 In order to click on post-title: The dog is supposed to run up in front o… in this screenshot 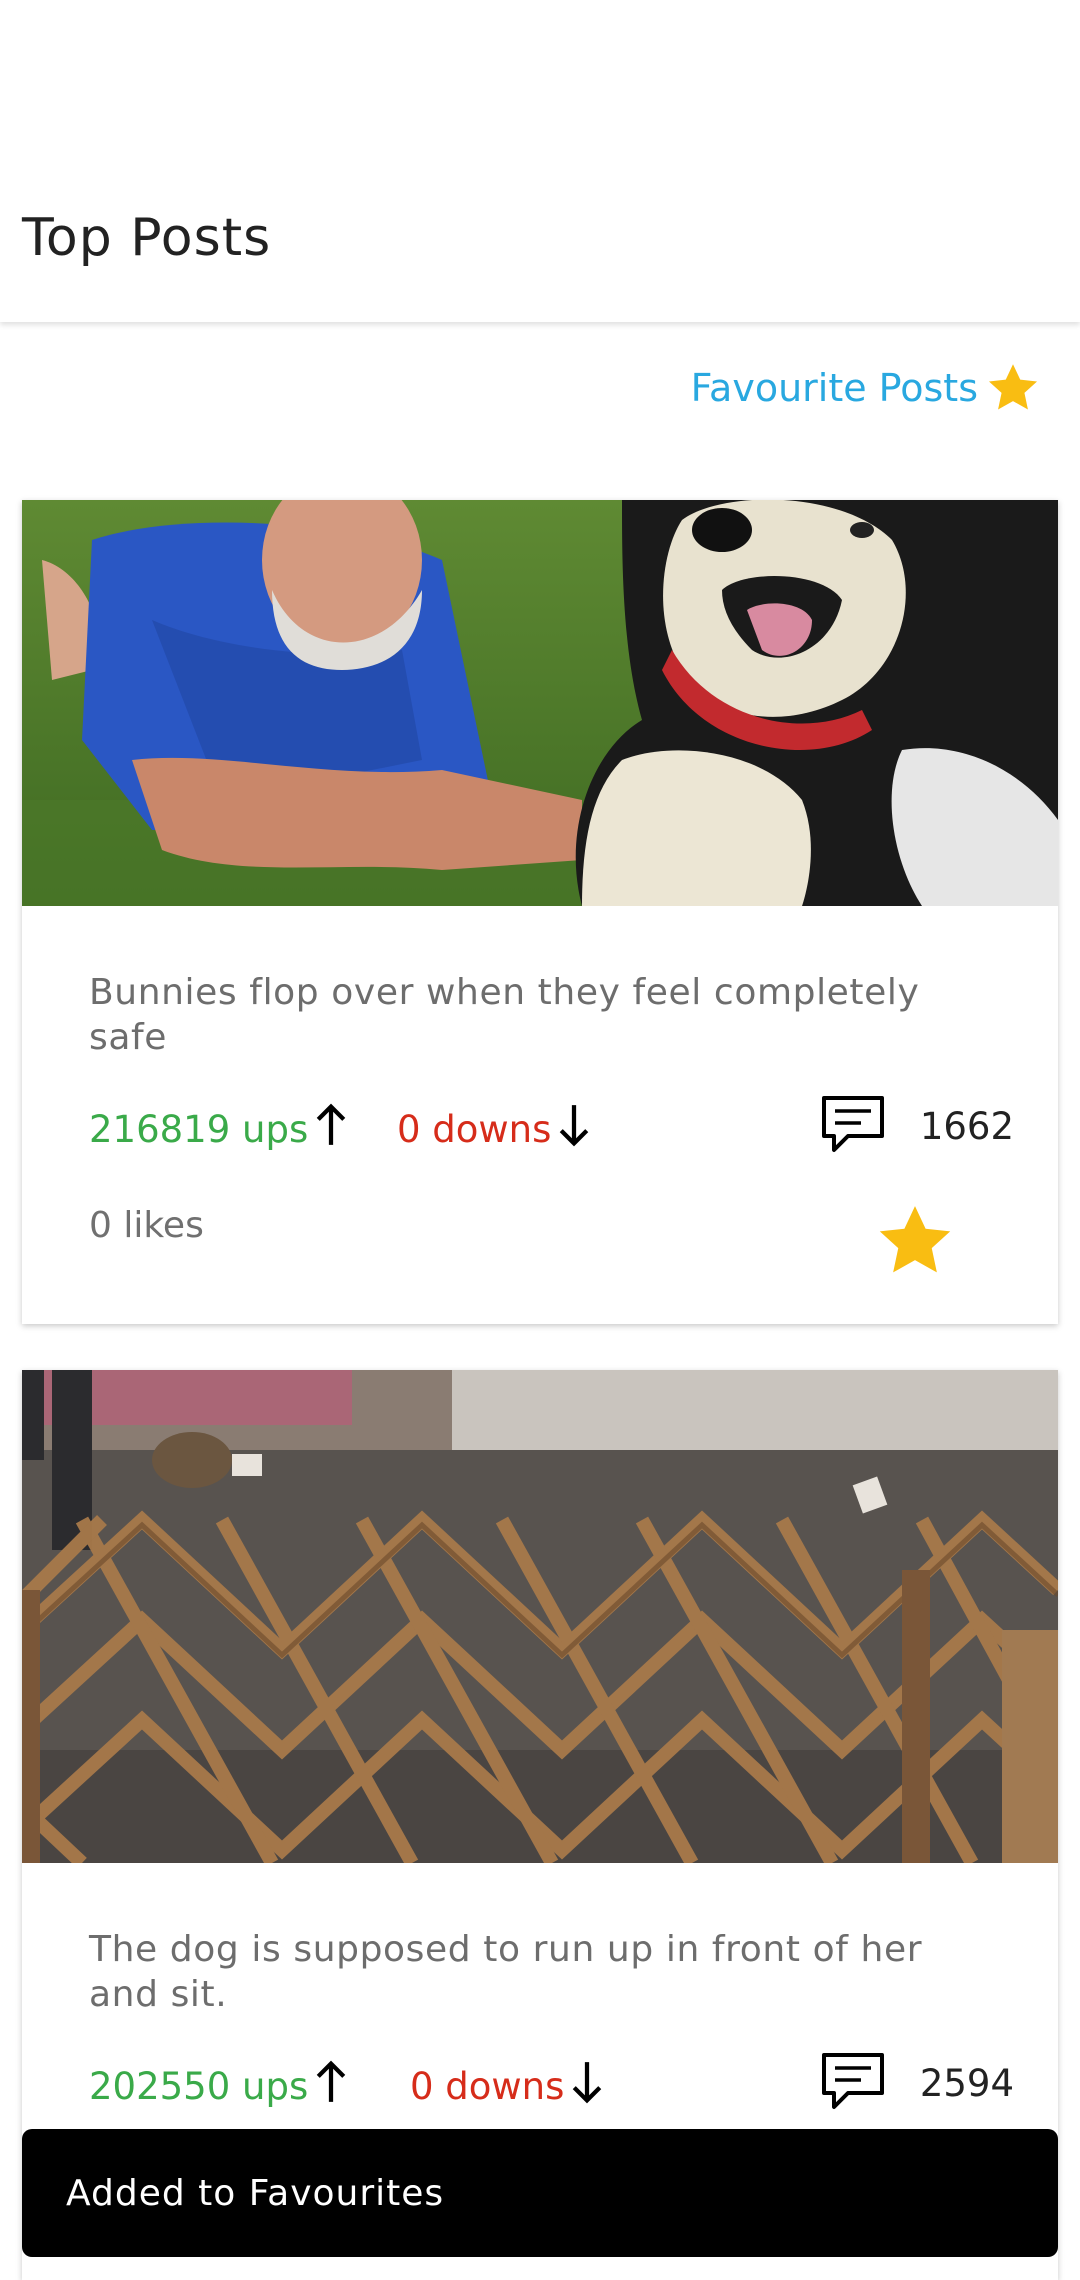, I will do `click(506, 1972)`.